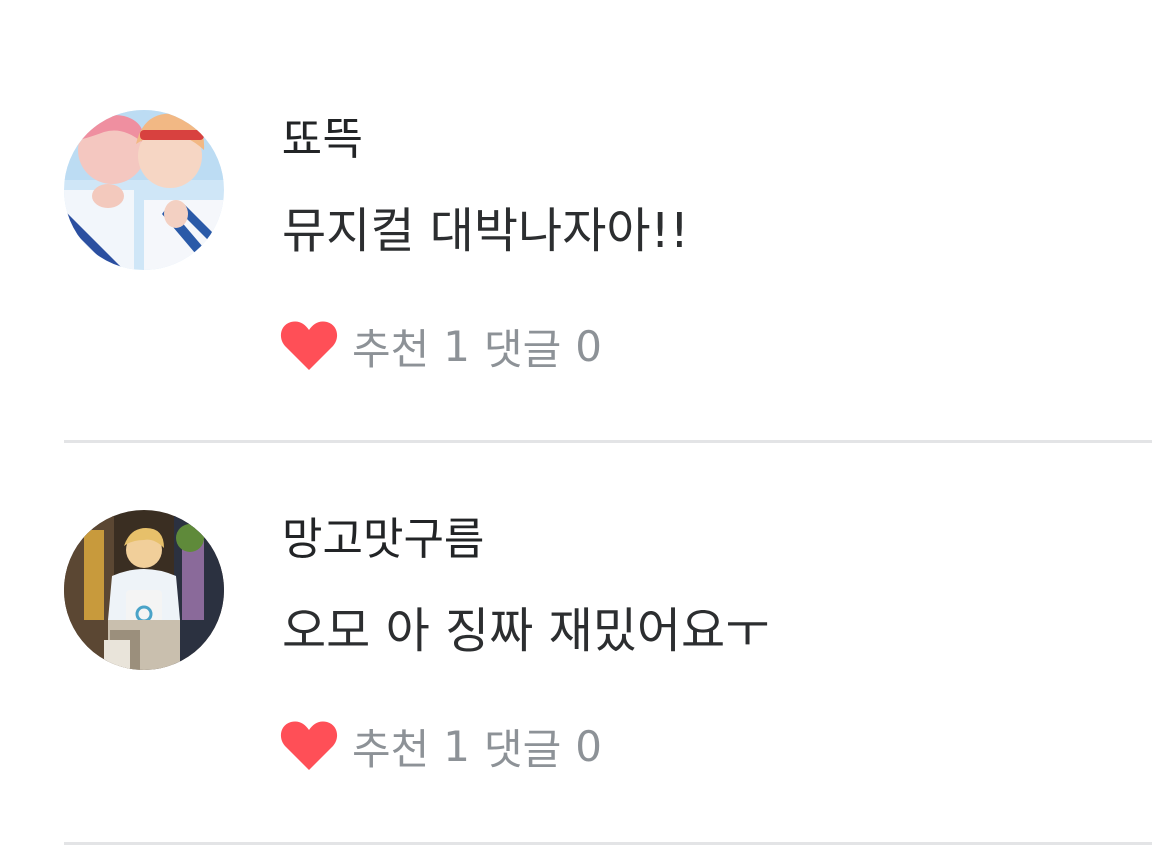 The width and height of the screenshot is (1152, 864). I want to click on divider, so click(608, 843).